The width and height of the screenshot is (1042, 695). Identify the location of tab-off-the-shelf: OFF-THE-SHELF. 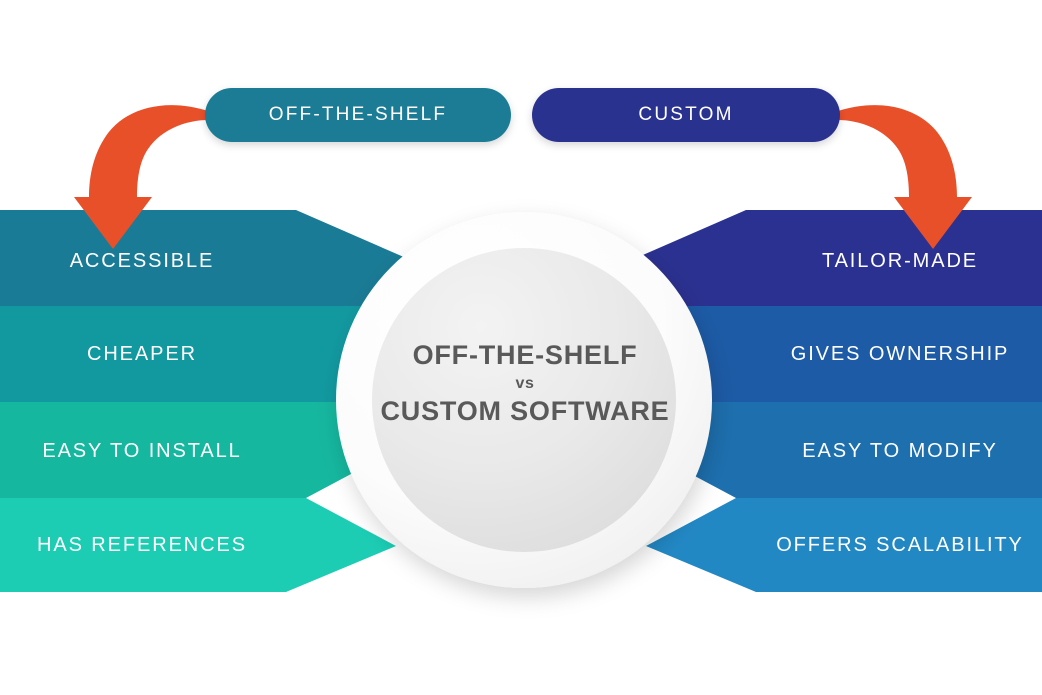
(358, 115).